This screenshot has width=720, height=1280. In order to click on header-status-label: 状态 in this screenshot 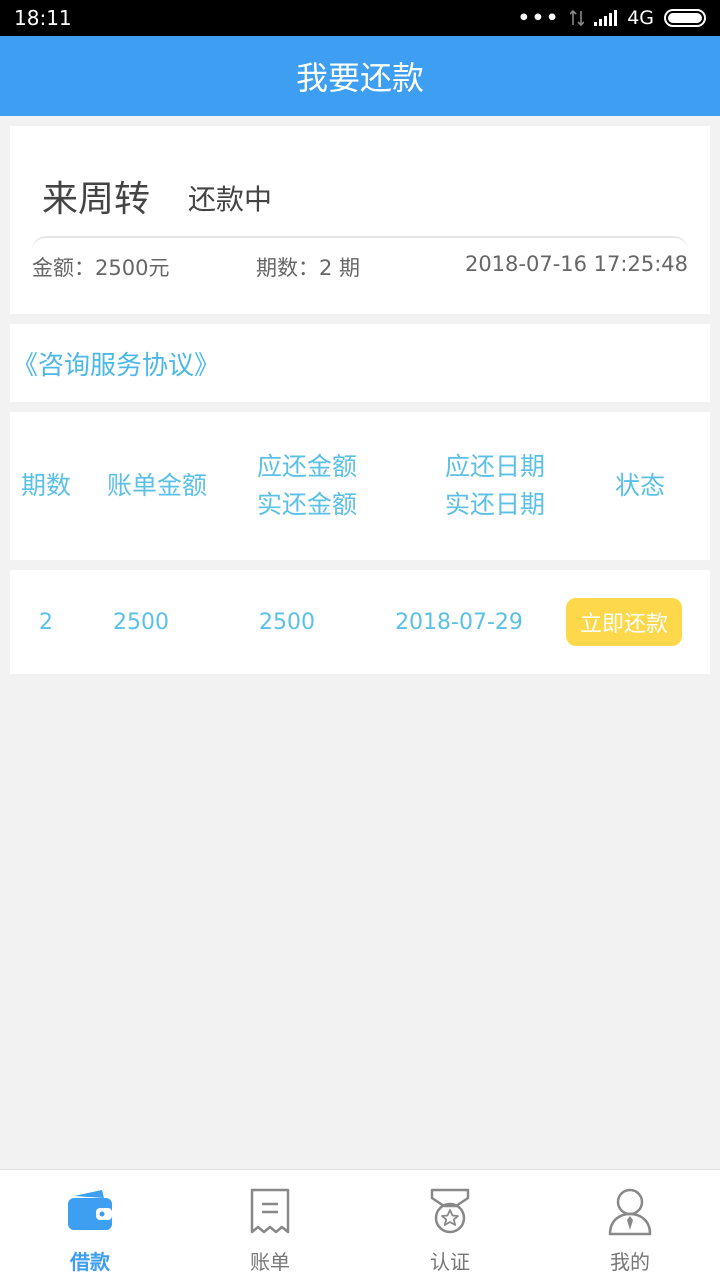, I will do `click(639, 485)`.